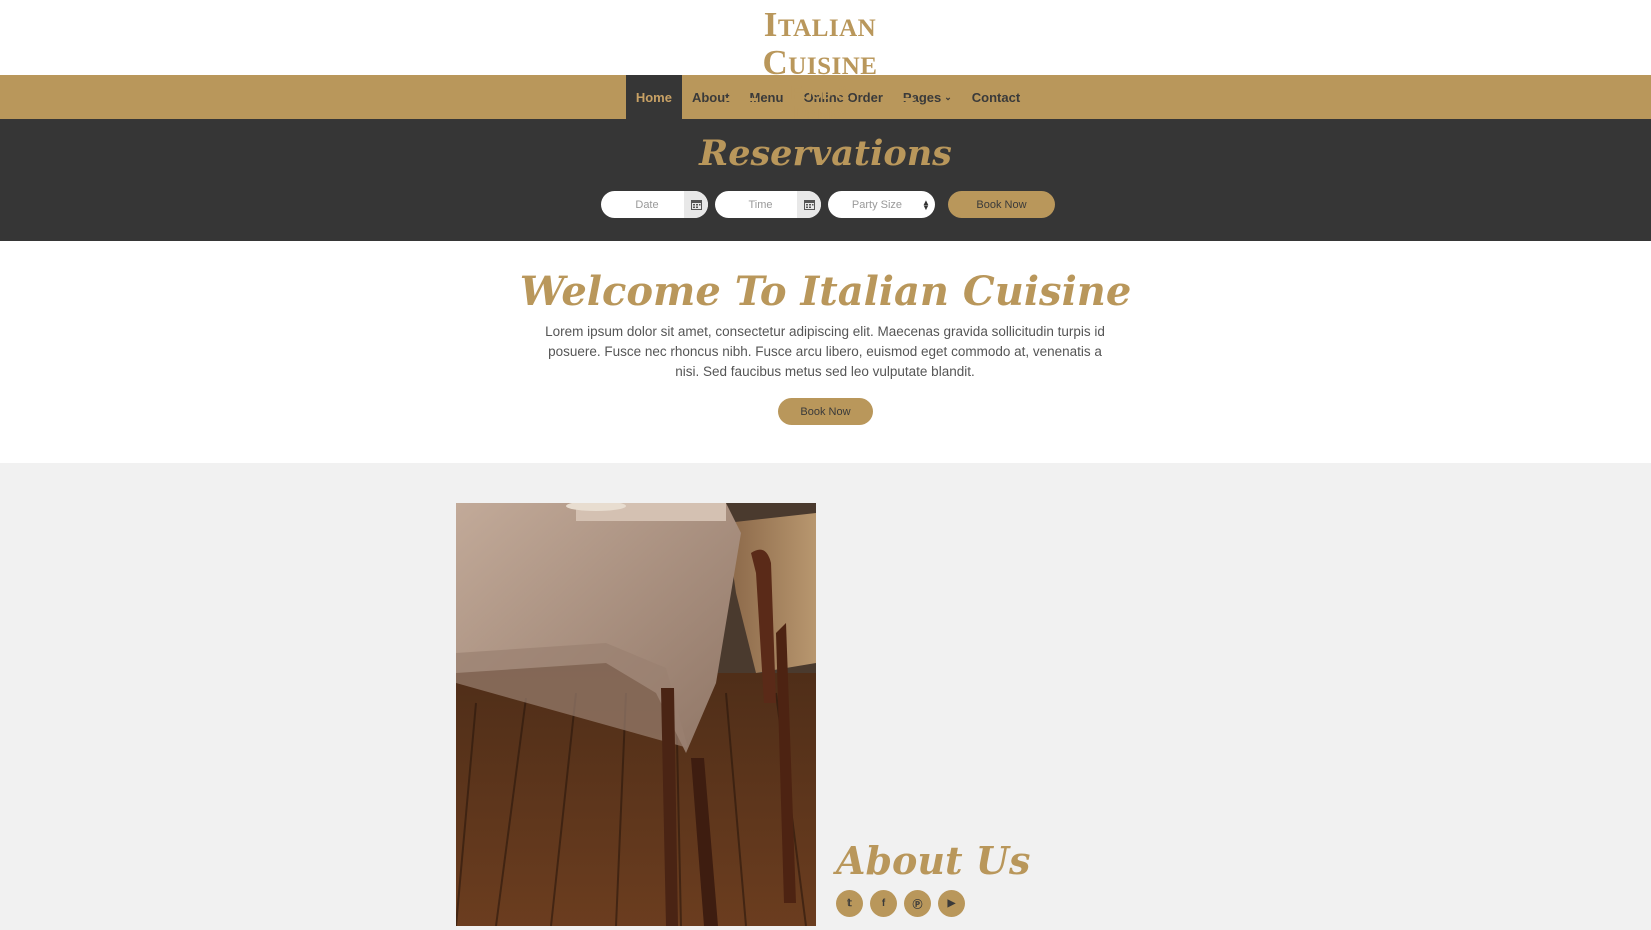  Describe the element at coordinates (926, 204) in the screenshot. I see `select-arrows-icon: ▲ ▼` at that location.